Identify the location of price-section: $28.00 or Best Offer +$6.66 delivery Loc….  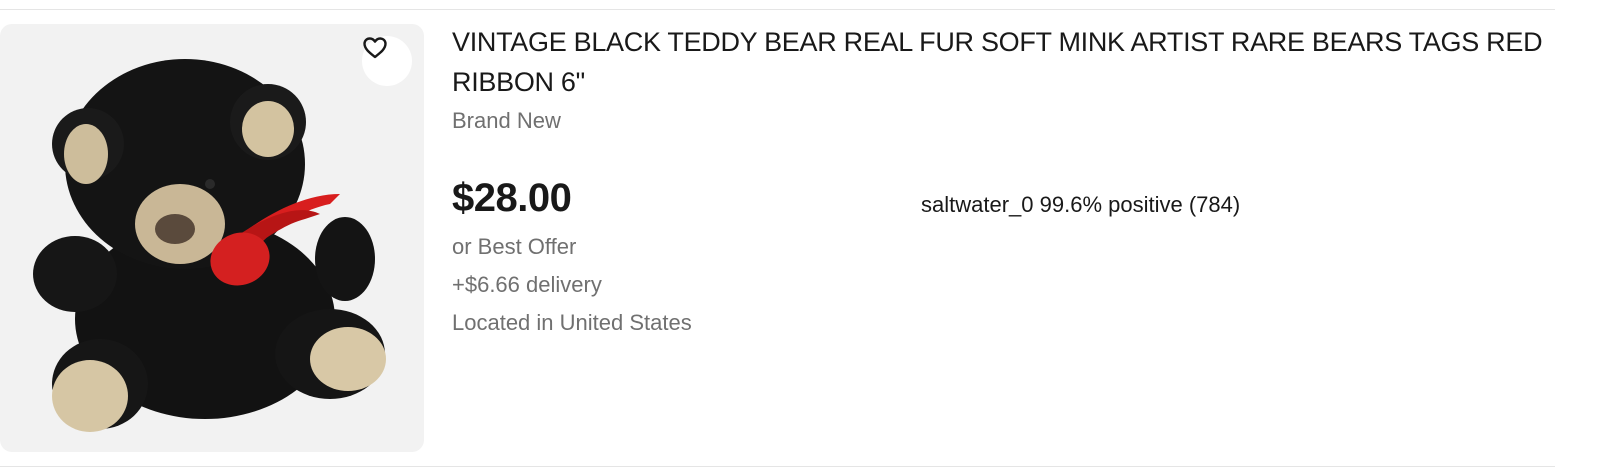
(677, 255).